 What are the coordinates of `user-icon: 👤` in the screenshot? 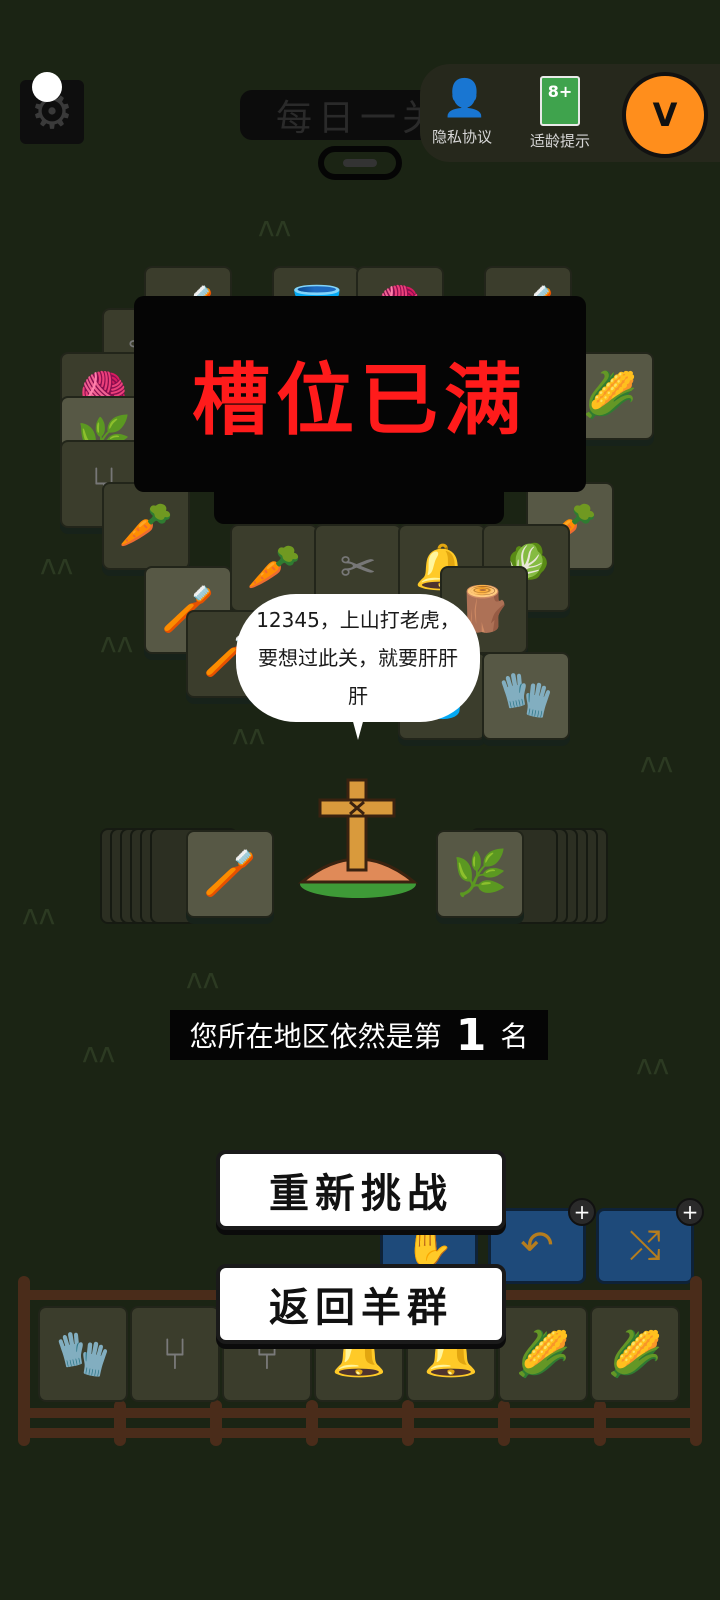 It's located at (464, 98).